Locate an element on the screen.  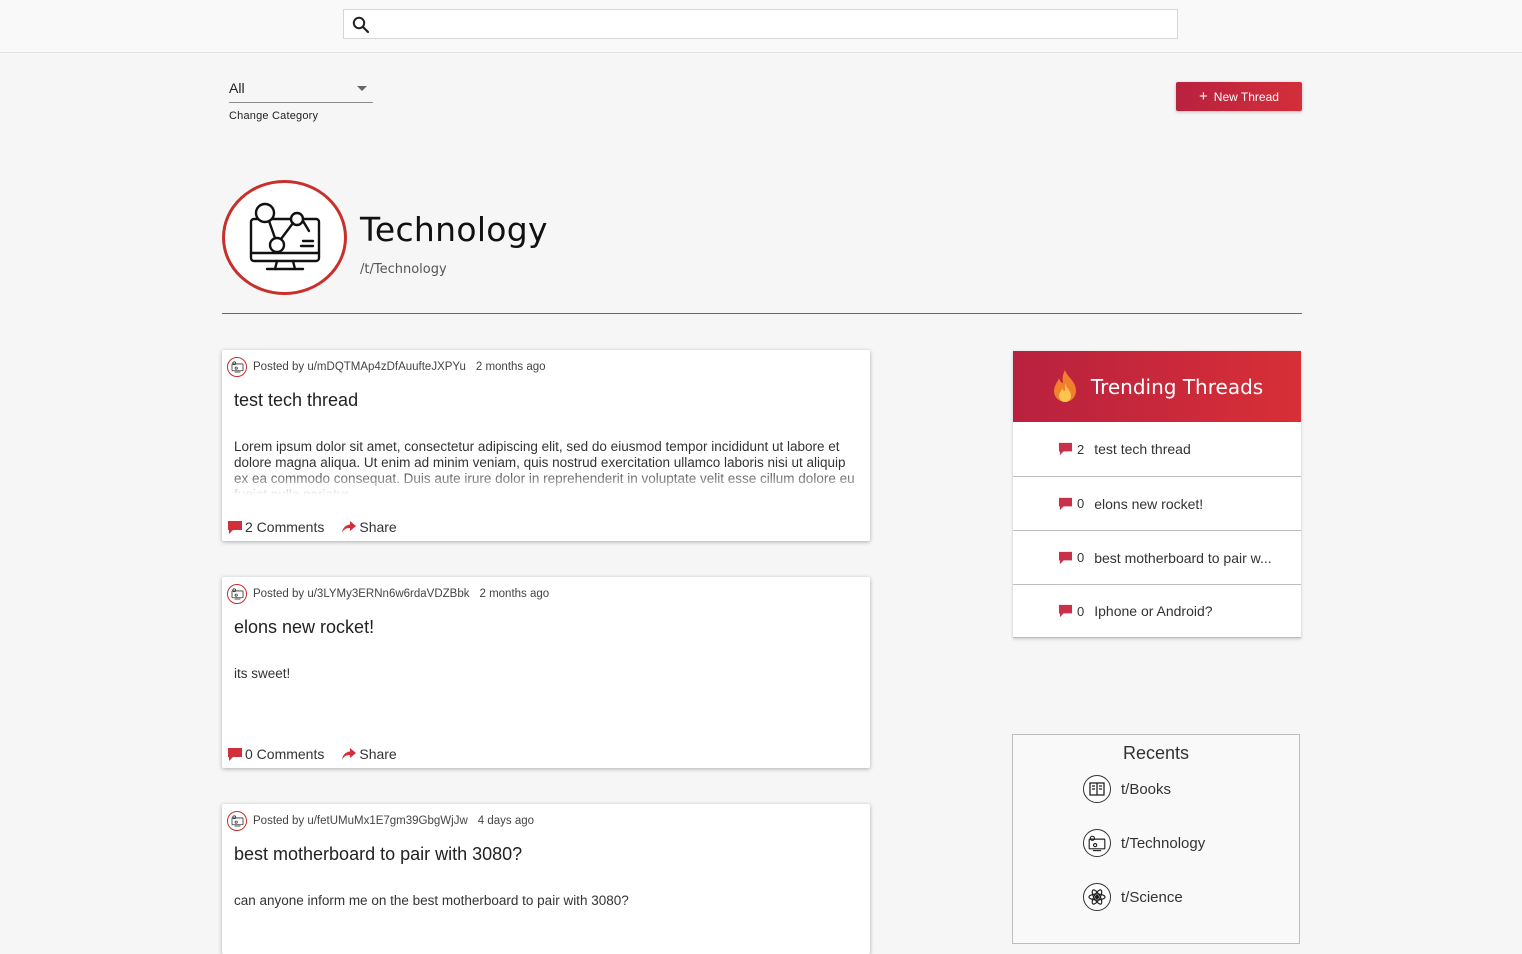
post-actions: 2 Comments Share is located at coordinates (312, 527).